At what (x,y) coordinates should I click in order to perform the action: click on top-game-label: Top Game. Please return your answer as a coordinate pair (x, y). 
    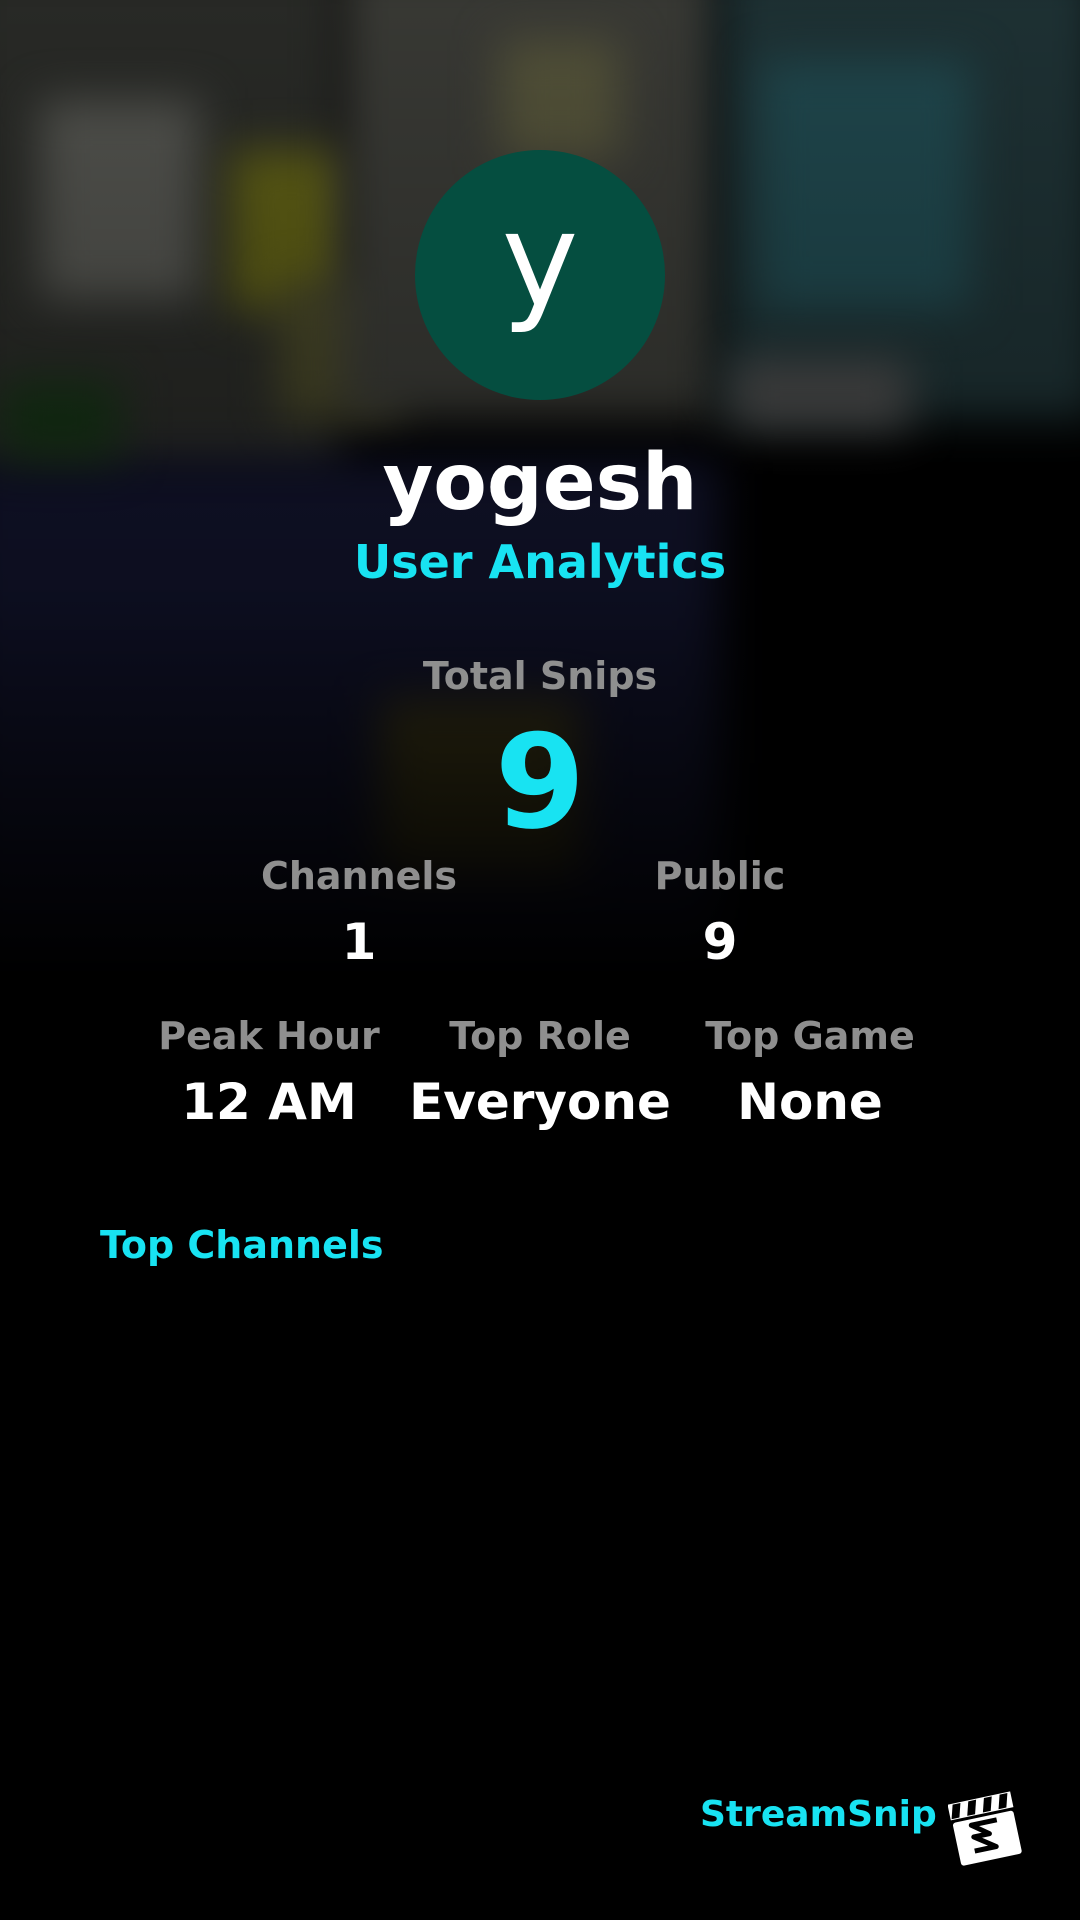
    Looking at the image, I should click on (810, 1036).